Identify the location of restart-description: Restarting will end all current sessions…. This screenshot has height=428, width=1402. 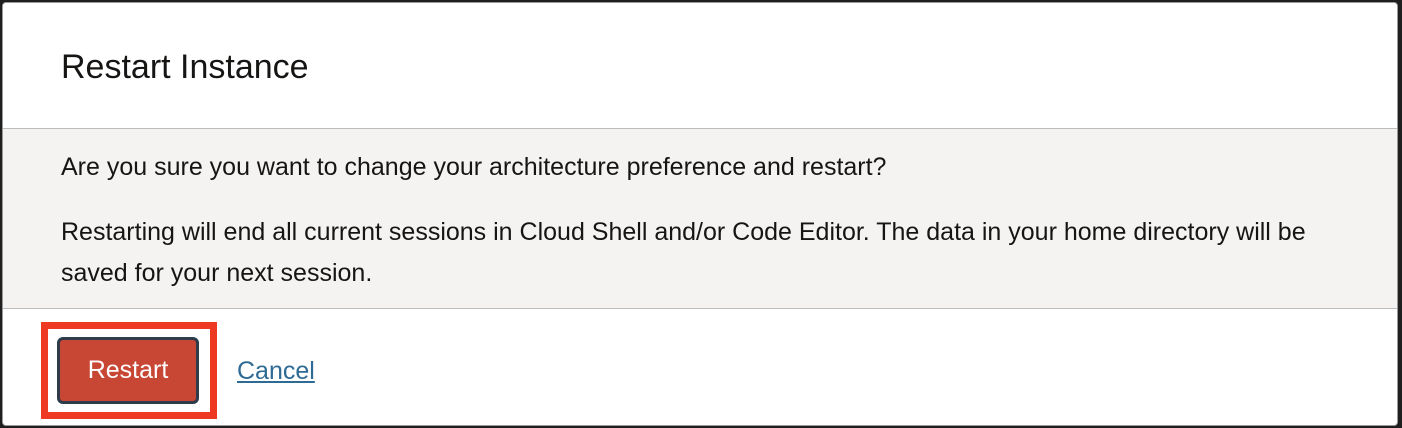
(683, 252).